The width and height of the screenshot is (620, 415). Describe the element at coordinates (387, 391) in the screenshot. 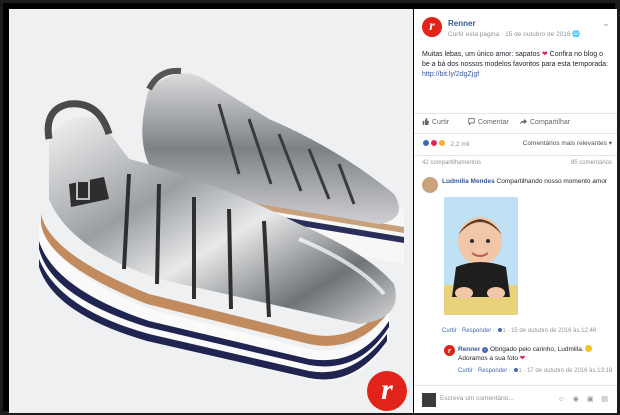

I see `renner-logo: r` at that location.